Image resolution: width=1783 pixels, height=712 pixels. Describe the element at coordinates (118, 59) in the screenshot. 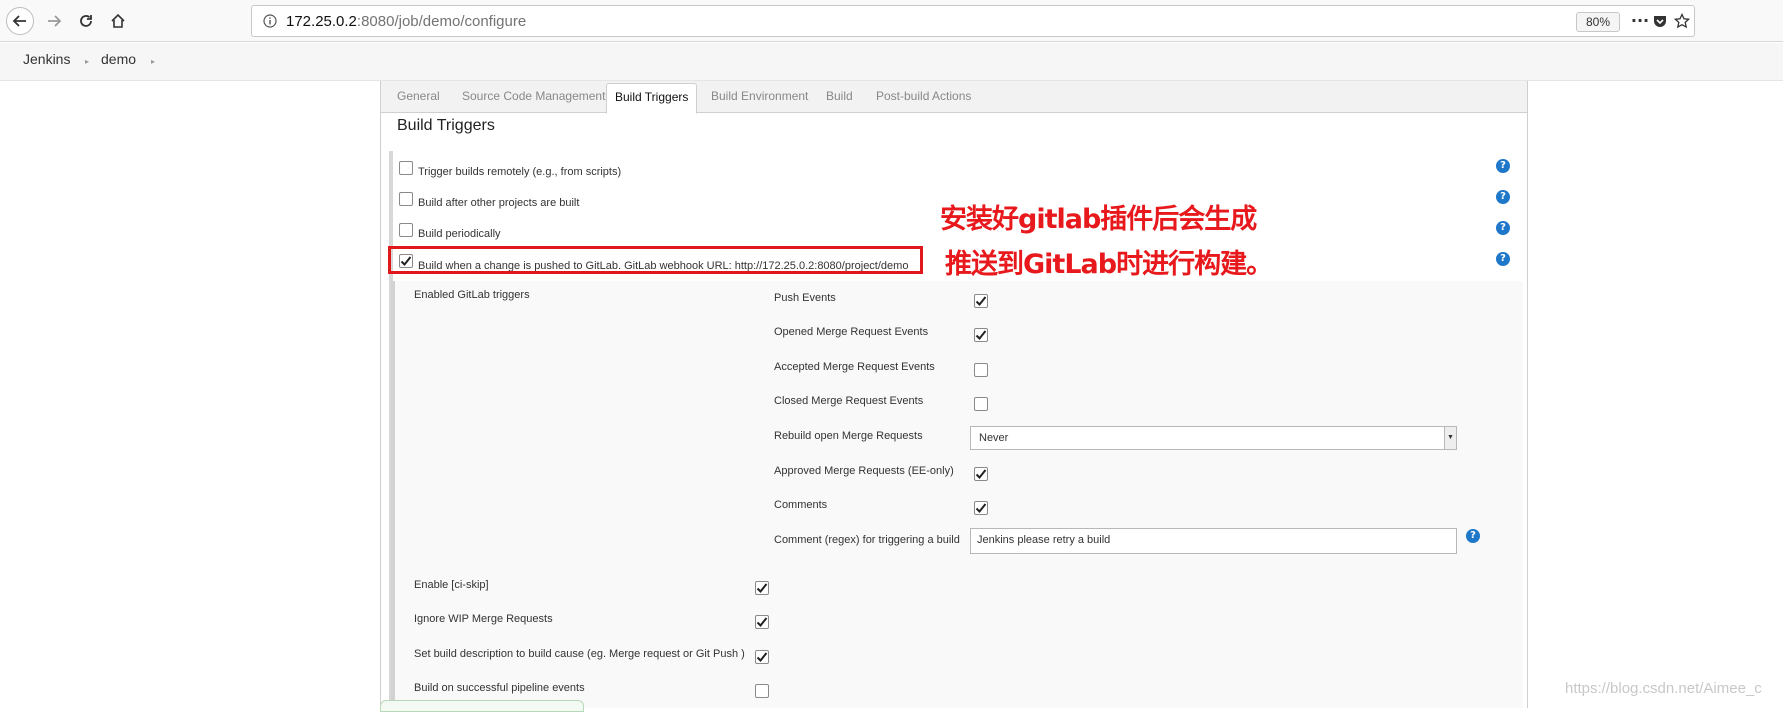

I see `breadcrumb-demo: demo` at that location.